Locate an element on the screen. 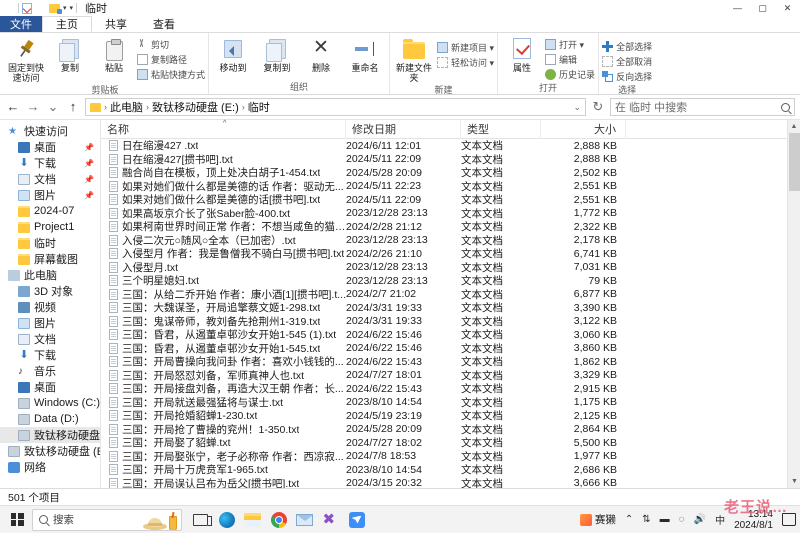 This screenshot has width=800, height=533. column-header-name: 名称 ^ is located at coordinates (223, 129).